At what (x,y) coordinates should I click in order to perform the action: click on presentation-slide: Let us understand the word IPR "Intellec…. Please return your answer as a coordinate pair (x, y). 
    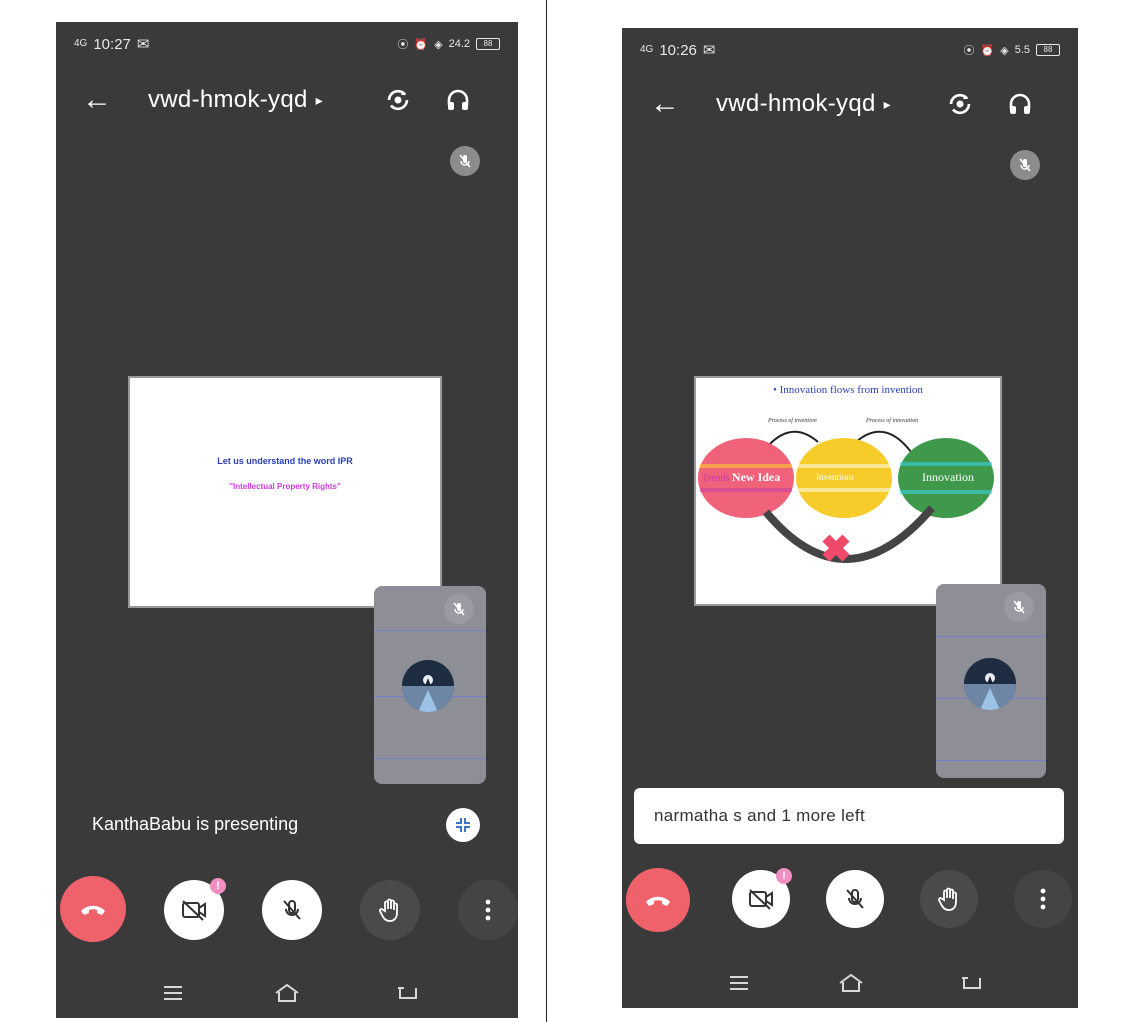
    Looking at the image, I should click on (285, 492).